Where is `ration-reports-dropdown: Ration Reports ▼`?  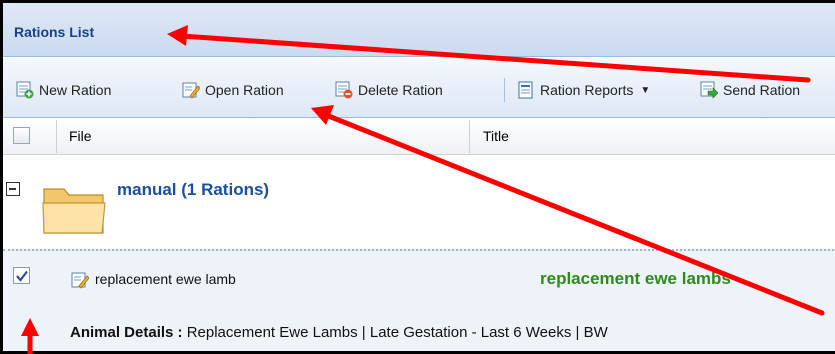
ration-reports-dropdown: Ration Reports ▼ is located at coordinates (583, 90).